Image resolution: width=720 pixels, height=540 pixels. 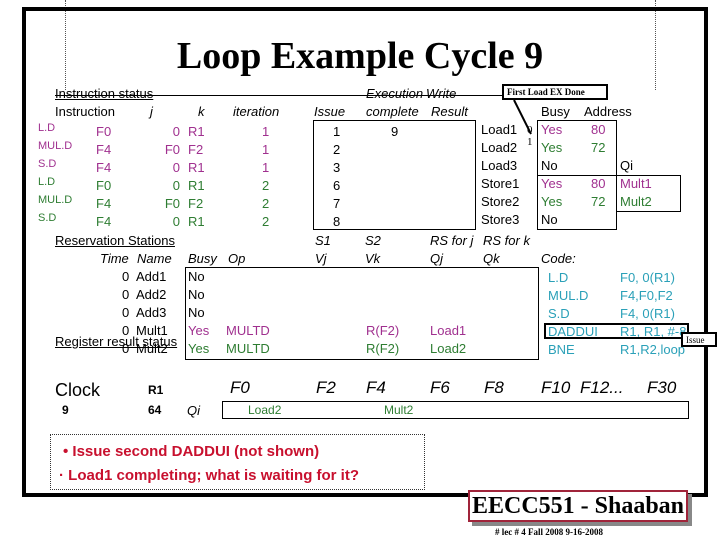 What do you see at coordinates (326, 387) in the screenshot?
I see `register-name: F2` at bounding box center [326, 387].